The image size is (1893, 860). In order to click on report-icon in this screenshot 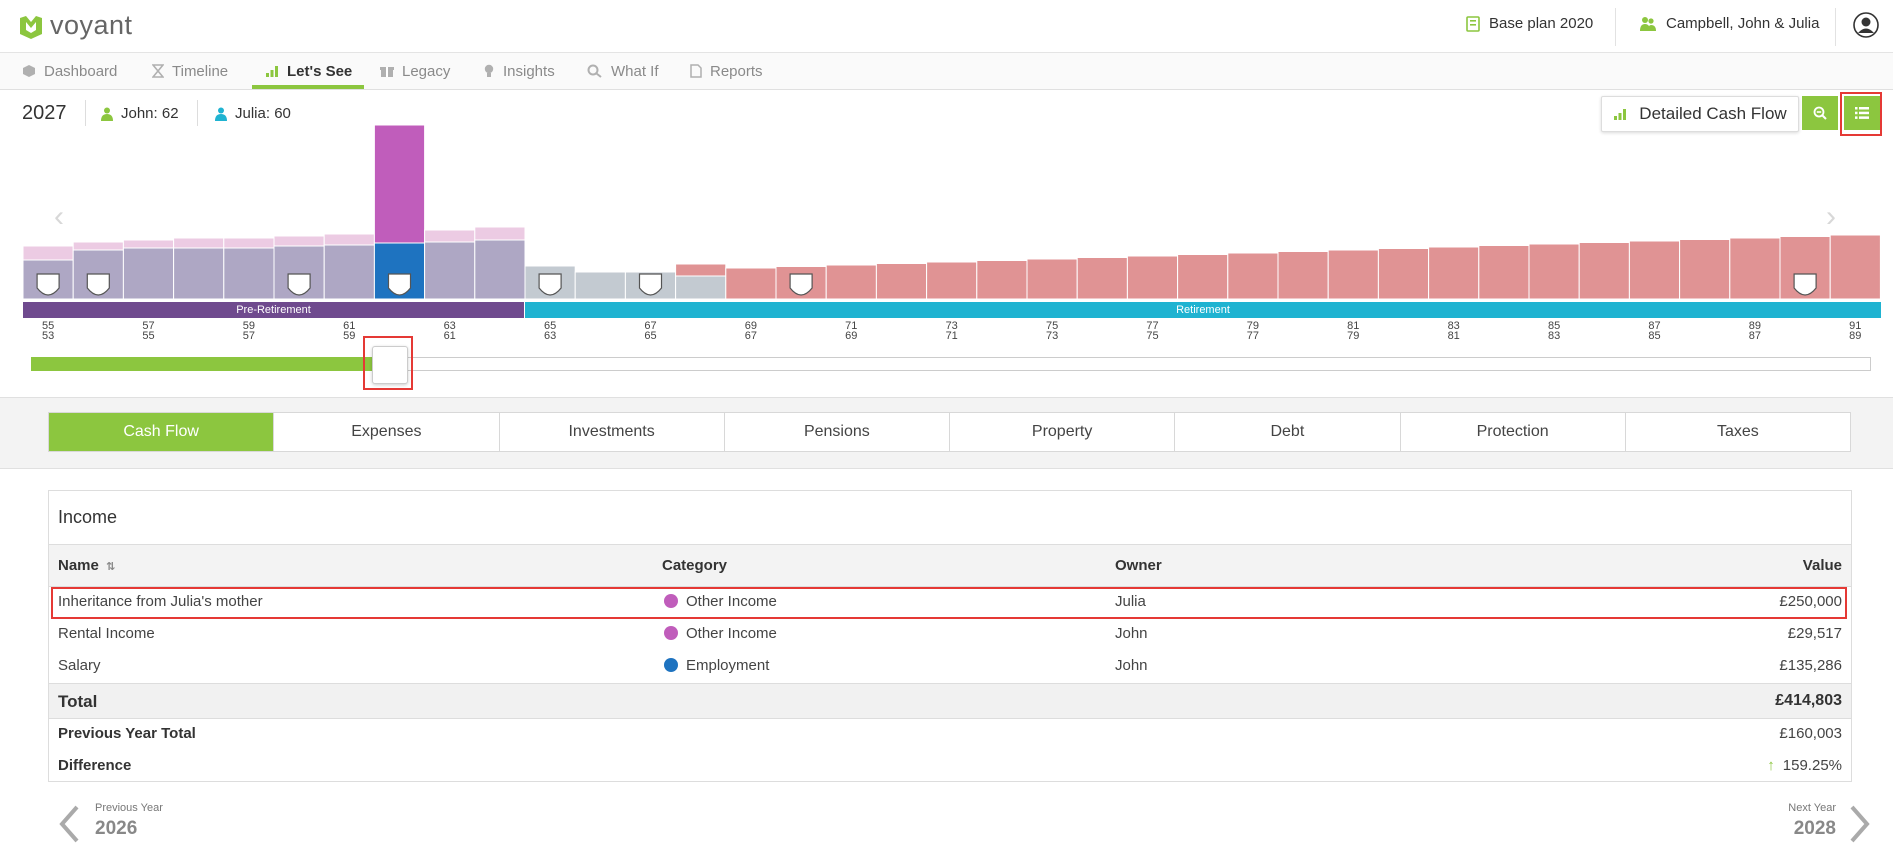, I will do `click(696, 71)`.